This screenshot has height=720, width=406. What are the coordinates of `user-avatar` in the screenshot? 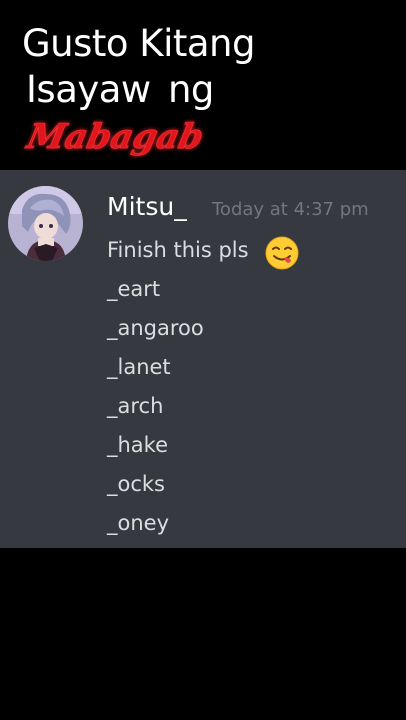 It's located at (45, 223).